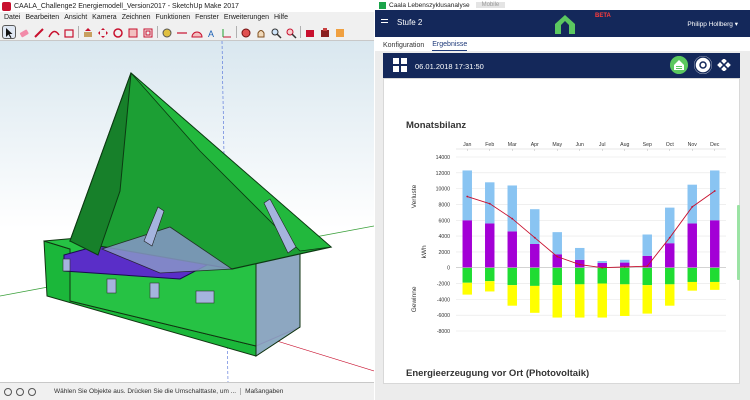 Image resolution: width=750 pixels, height=400 pixels. What do you see at coordinates (562, 23) in the screenshot?
I see `caala-header: Stufe 2 BETA Philipp Hollberg ▾` at bounding box center [562, 23].